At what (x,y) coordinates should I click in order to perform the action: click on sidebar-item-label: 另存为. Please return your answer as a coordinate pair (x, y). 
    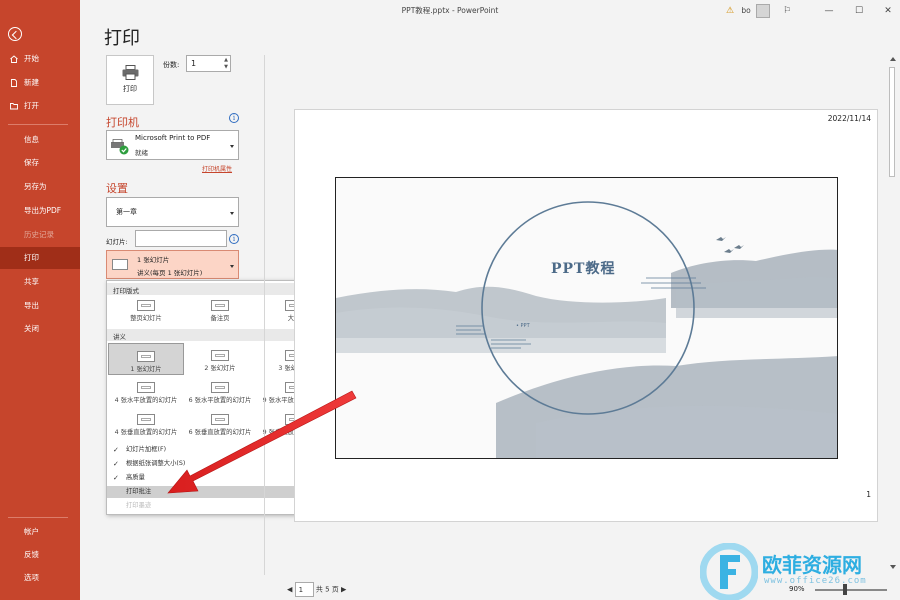
    Looking at the image, I should click on (35, 186).